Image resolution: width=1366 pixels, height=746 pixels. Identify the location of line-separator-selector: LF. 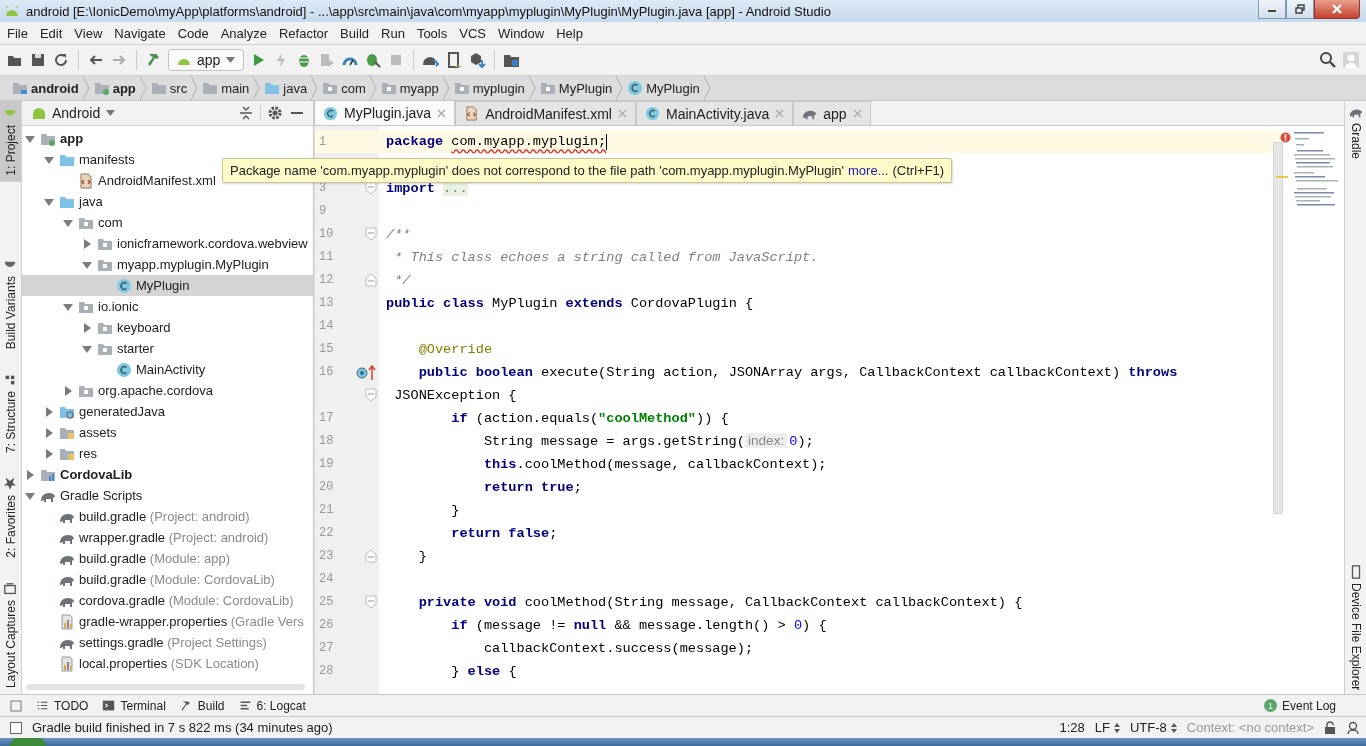
(1107, 727).